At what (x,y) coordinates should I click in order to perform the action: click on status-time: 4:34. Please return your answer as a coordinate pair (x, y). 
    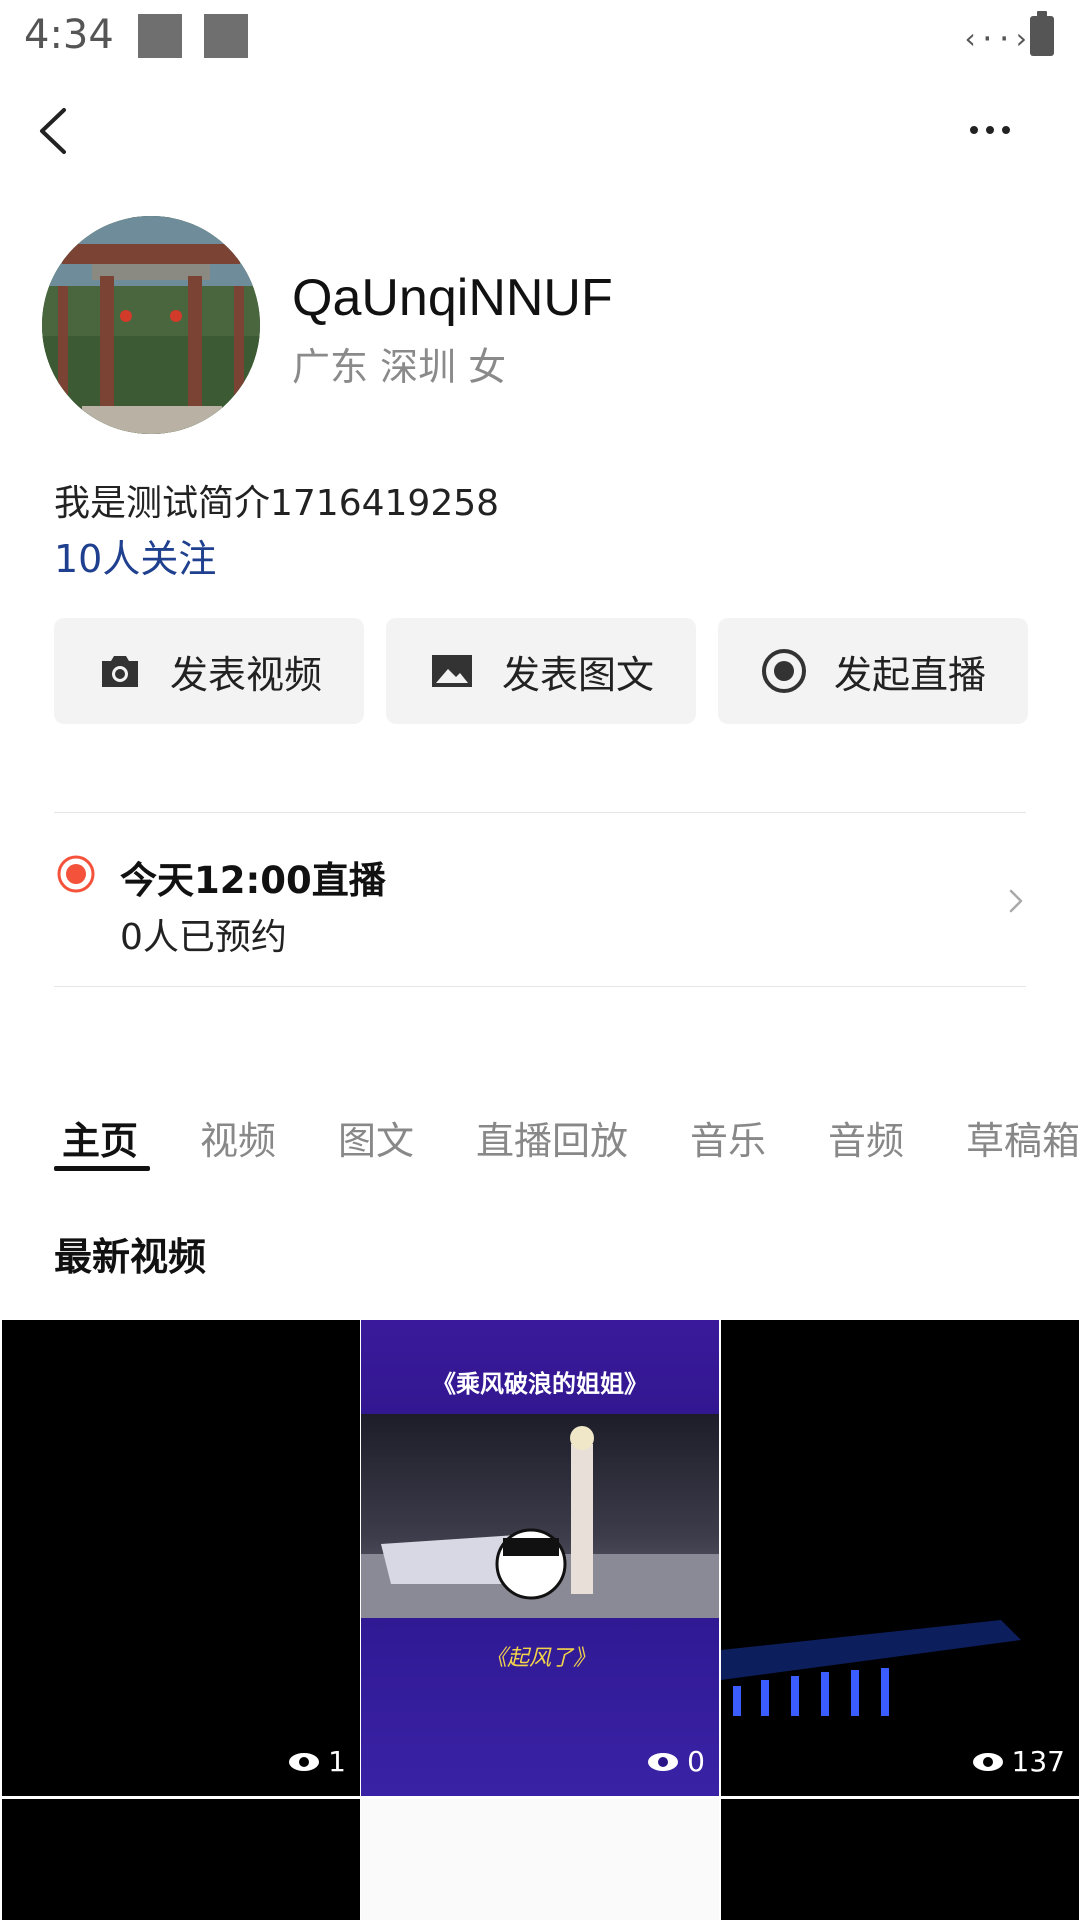
    Looking at the image, I should click on (69, 35).